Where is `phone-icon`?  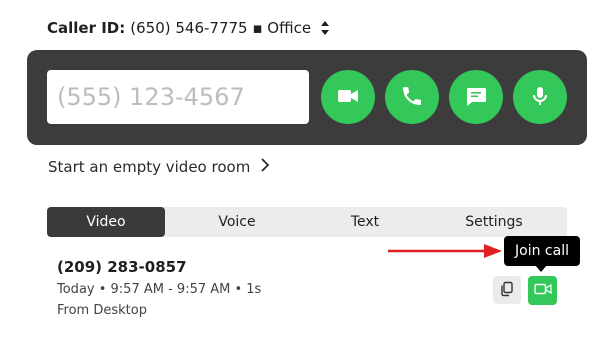
phone-icon is located at coordinates (412, 97).